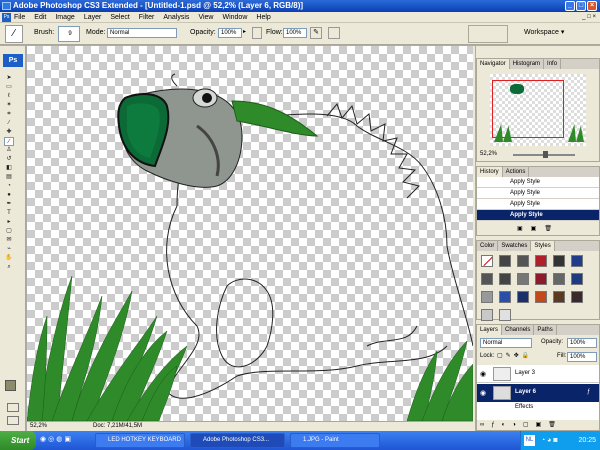 The height and width of the screenshot is (450, 600). Describe the element at coordinates (474, 238) in the screenshot. I see `canvas-scrollbar` at that location.